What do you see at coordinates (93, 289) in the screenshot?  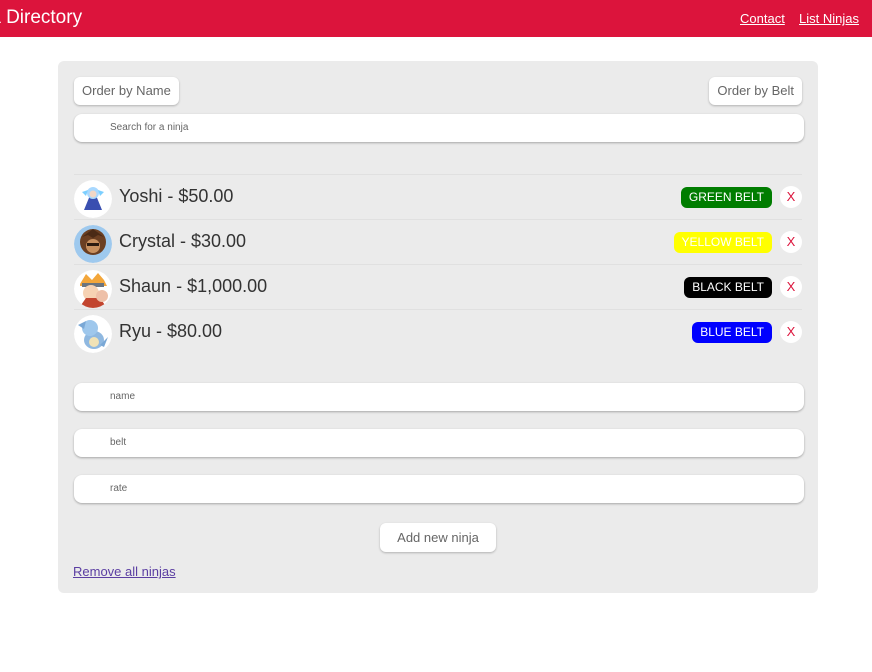 I see `shaun-avatar-icon` at bounding box center [93, 289].